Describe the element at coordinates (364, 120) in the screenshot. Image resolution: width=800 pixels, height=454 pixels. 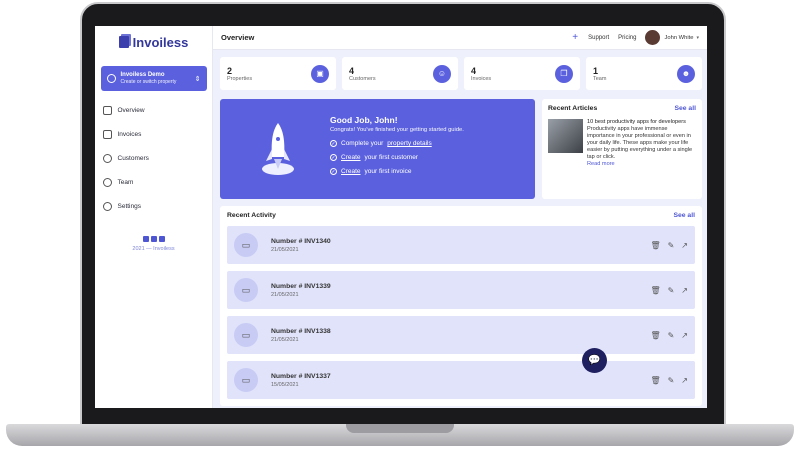
I see `hero-heading: Good Job, John!` at that location.